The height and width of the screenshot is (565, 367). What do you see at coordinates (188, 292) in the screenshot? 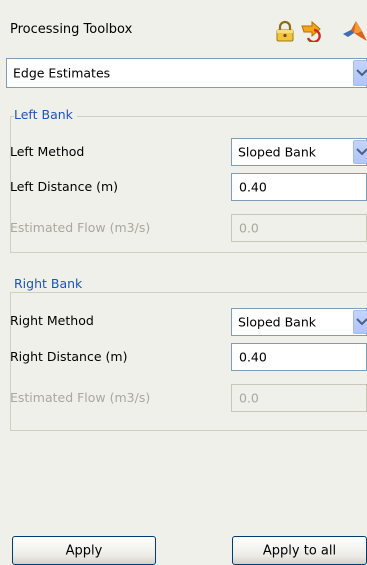
I see `right-bank-group-border` at bounding box center [188, 292].